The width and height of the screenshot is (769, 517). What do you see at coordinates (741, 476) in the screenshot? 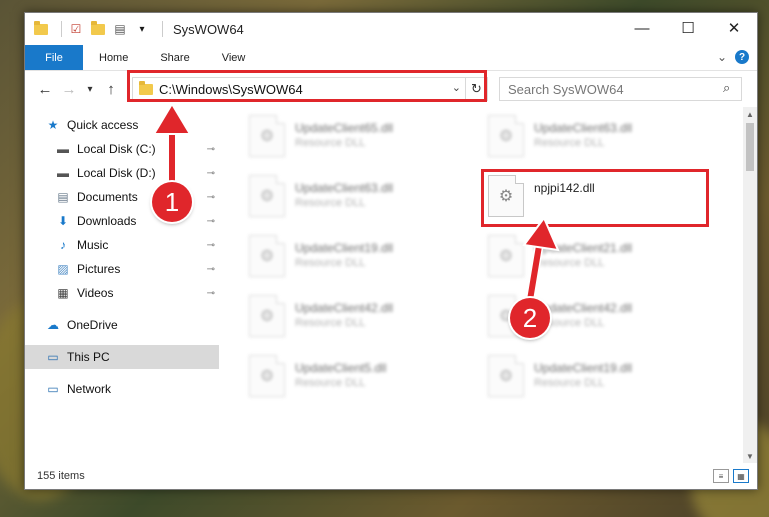
I see `tiles-view-icon: ▦` at bounding box center [741, 476].